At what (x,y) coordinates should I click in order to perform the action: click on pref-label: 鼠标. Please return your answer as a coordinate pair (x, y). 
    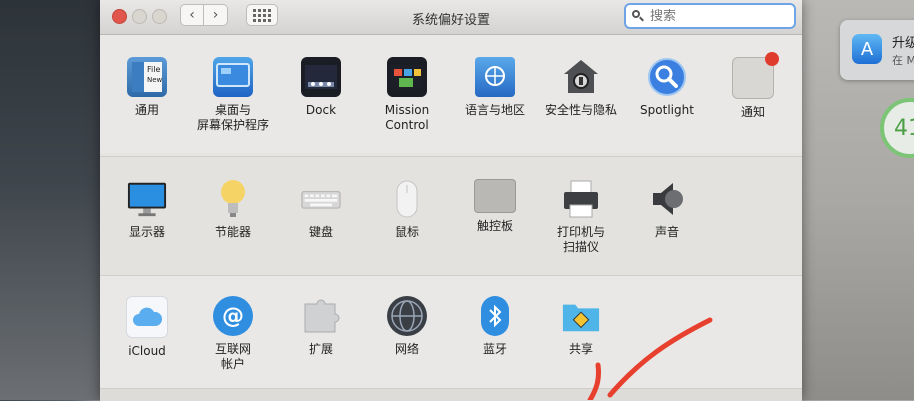
    Looking at the image, I should click on (406, 232).